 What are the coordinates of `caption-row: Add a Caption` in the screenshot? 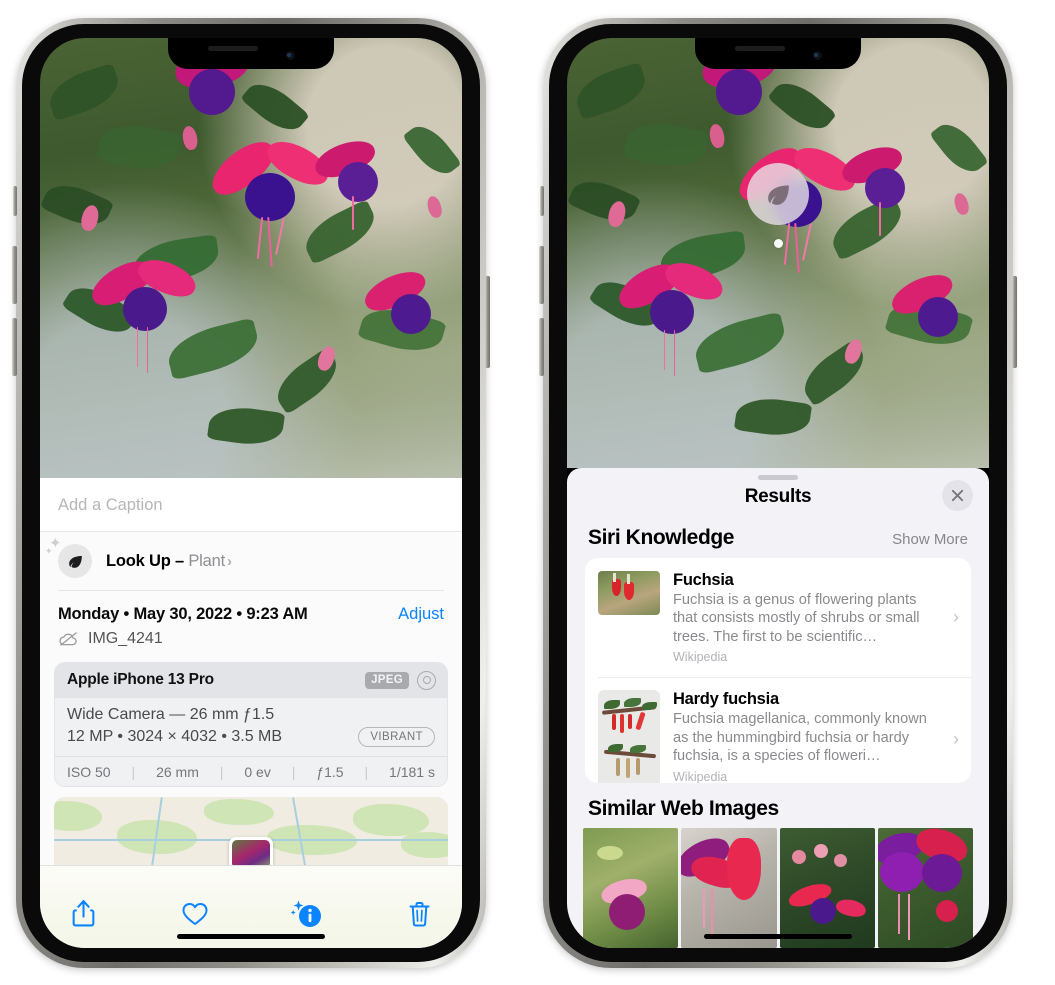 It's located at (251, 505).